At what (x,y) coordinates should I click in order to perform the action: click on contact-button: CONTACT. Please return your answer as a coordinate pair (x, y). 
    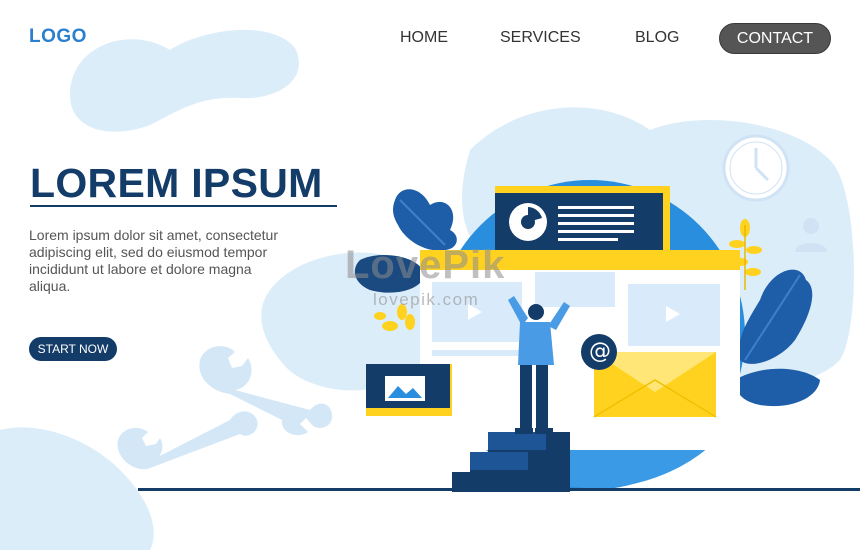
    Looking at the image, I should click on (775, 38).